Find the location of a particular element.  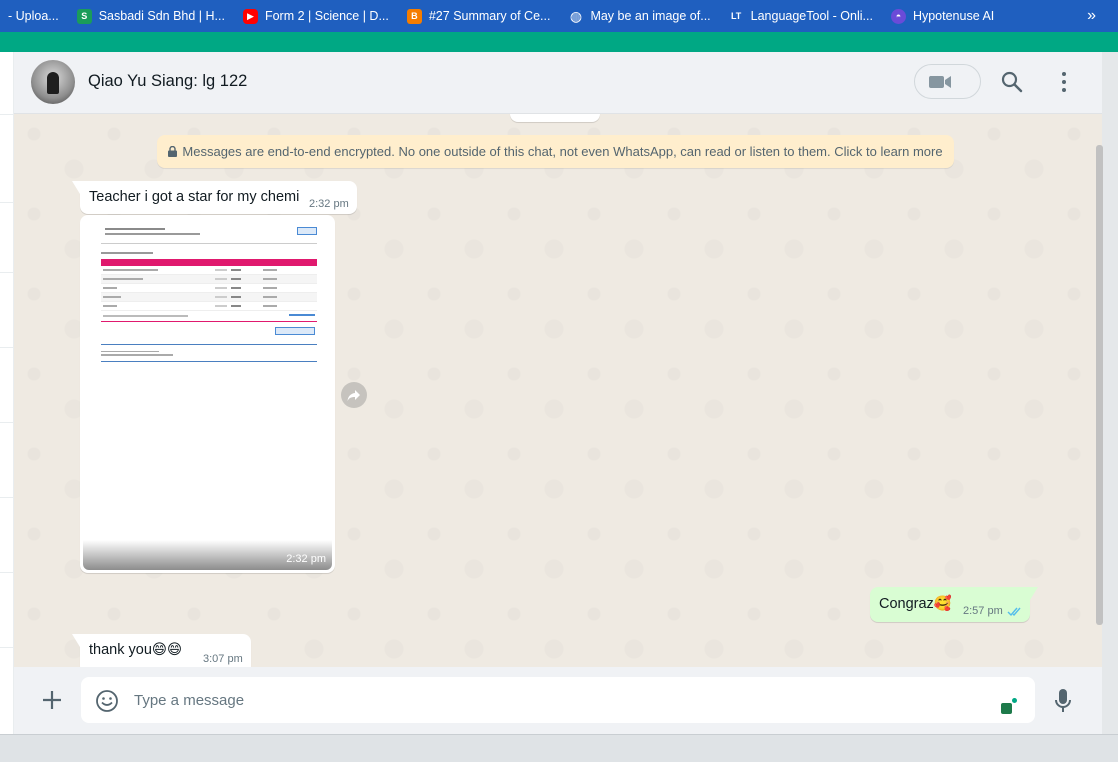

message-outgoing: Congraz🥰 2:57 pm is located at coordinates (954, 604).